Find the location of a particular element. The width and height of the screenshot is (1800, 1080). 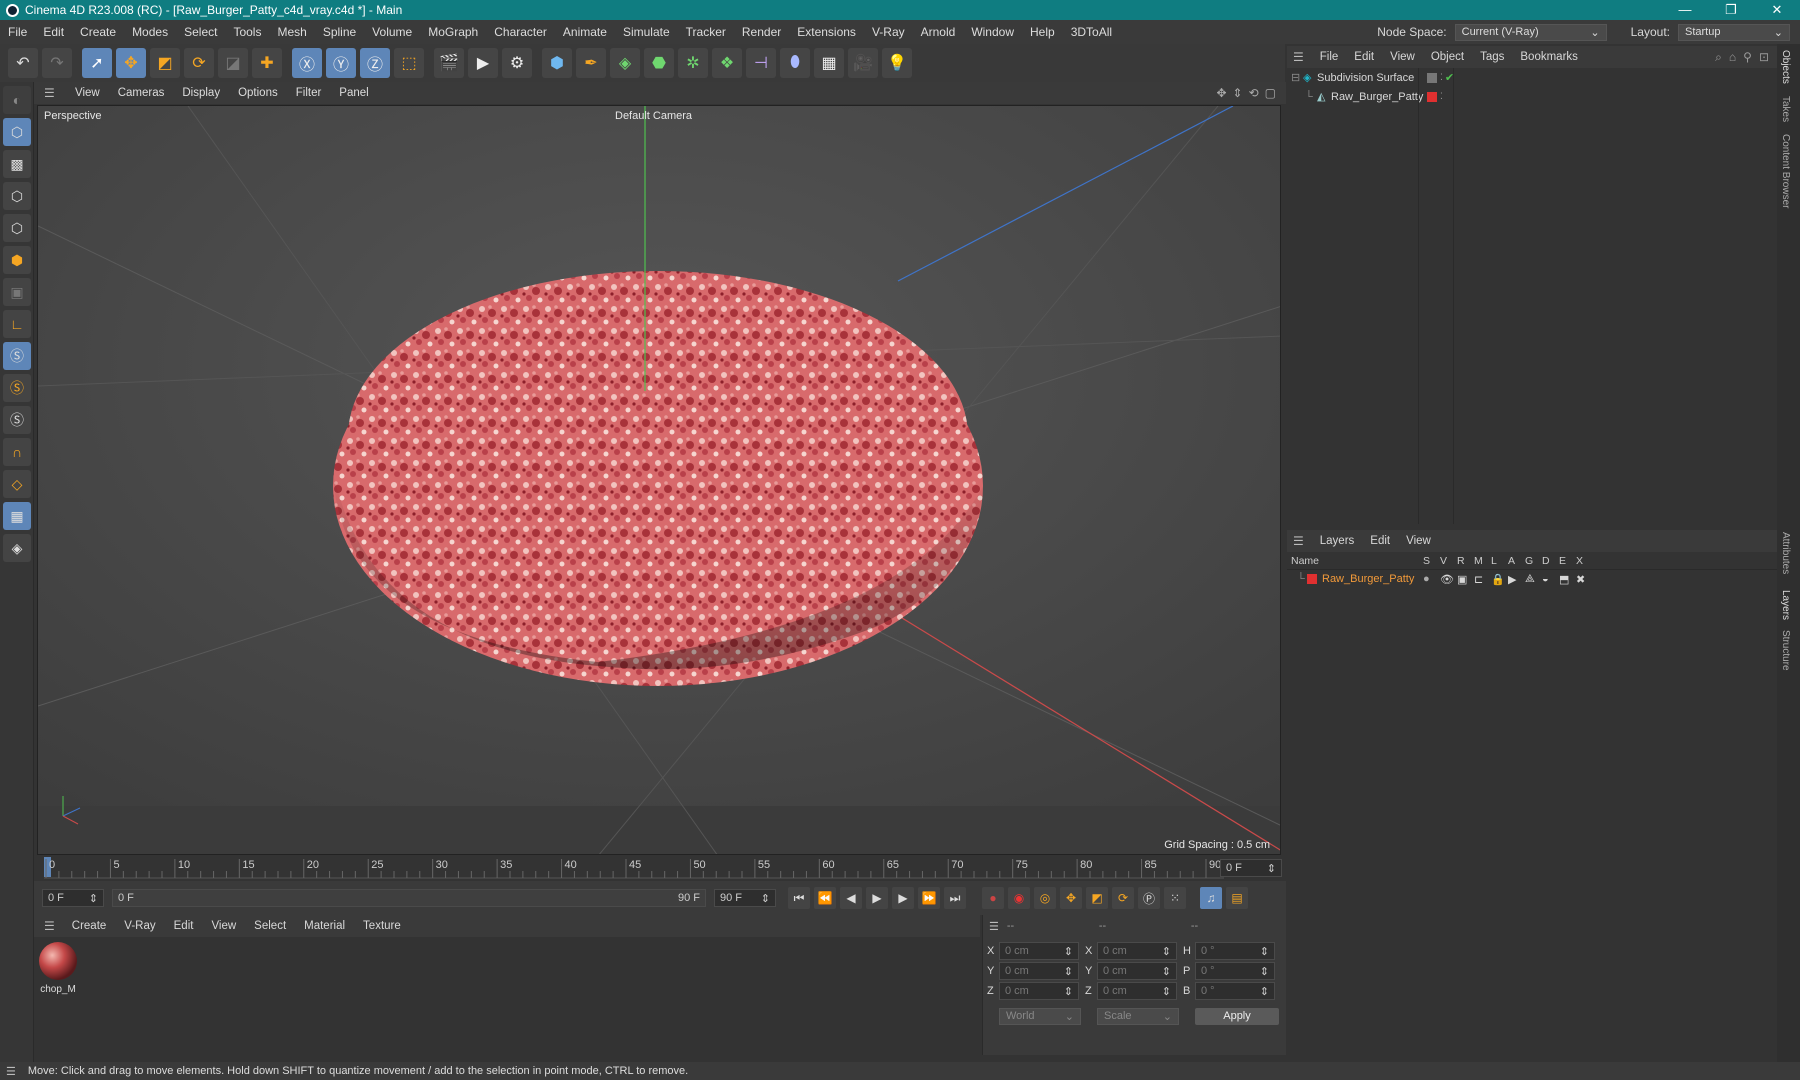

model-mode-button: ⬡ is located at coordinates (17, 132).